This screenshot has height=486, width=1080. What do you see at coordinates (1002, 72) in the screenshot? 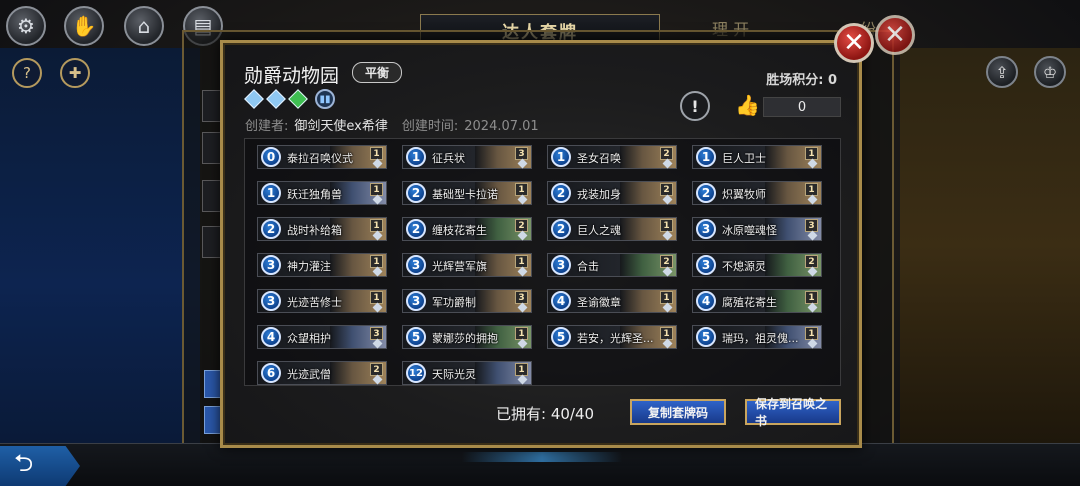
I see `share-icon: ⇪` at bounding box center [1002, 72].